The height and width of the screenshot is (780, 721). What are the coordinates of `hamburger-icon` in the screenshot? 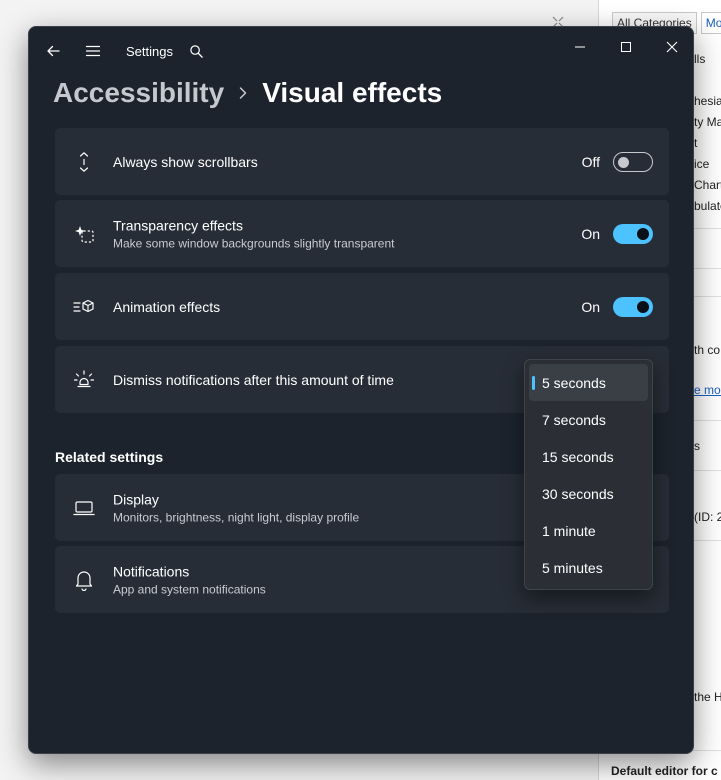 It's located at (93, 51).